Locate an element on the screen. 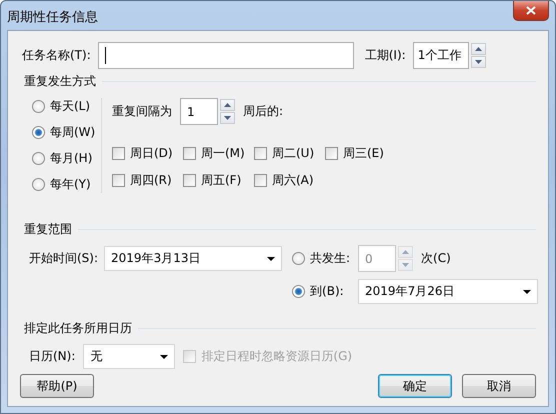 This screenshot has width=556, height=414. field-label: 开始时间(S): is located at coordinates (63, 258).